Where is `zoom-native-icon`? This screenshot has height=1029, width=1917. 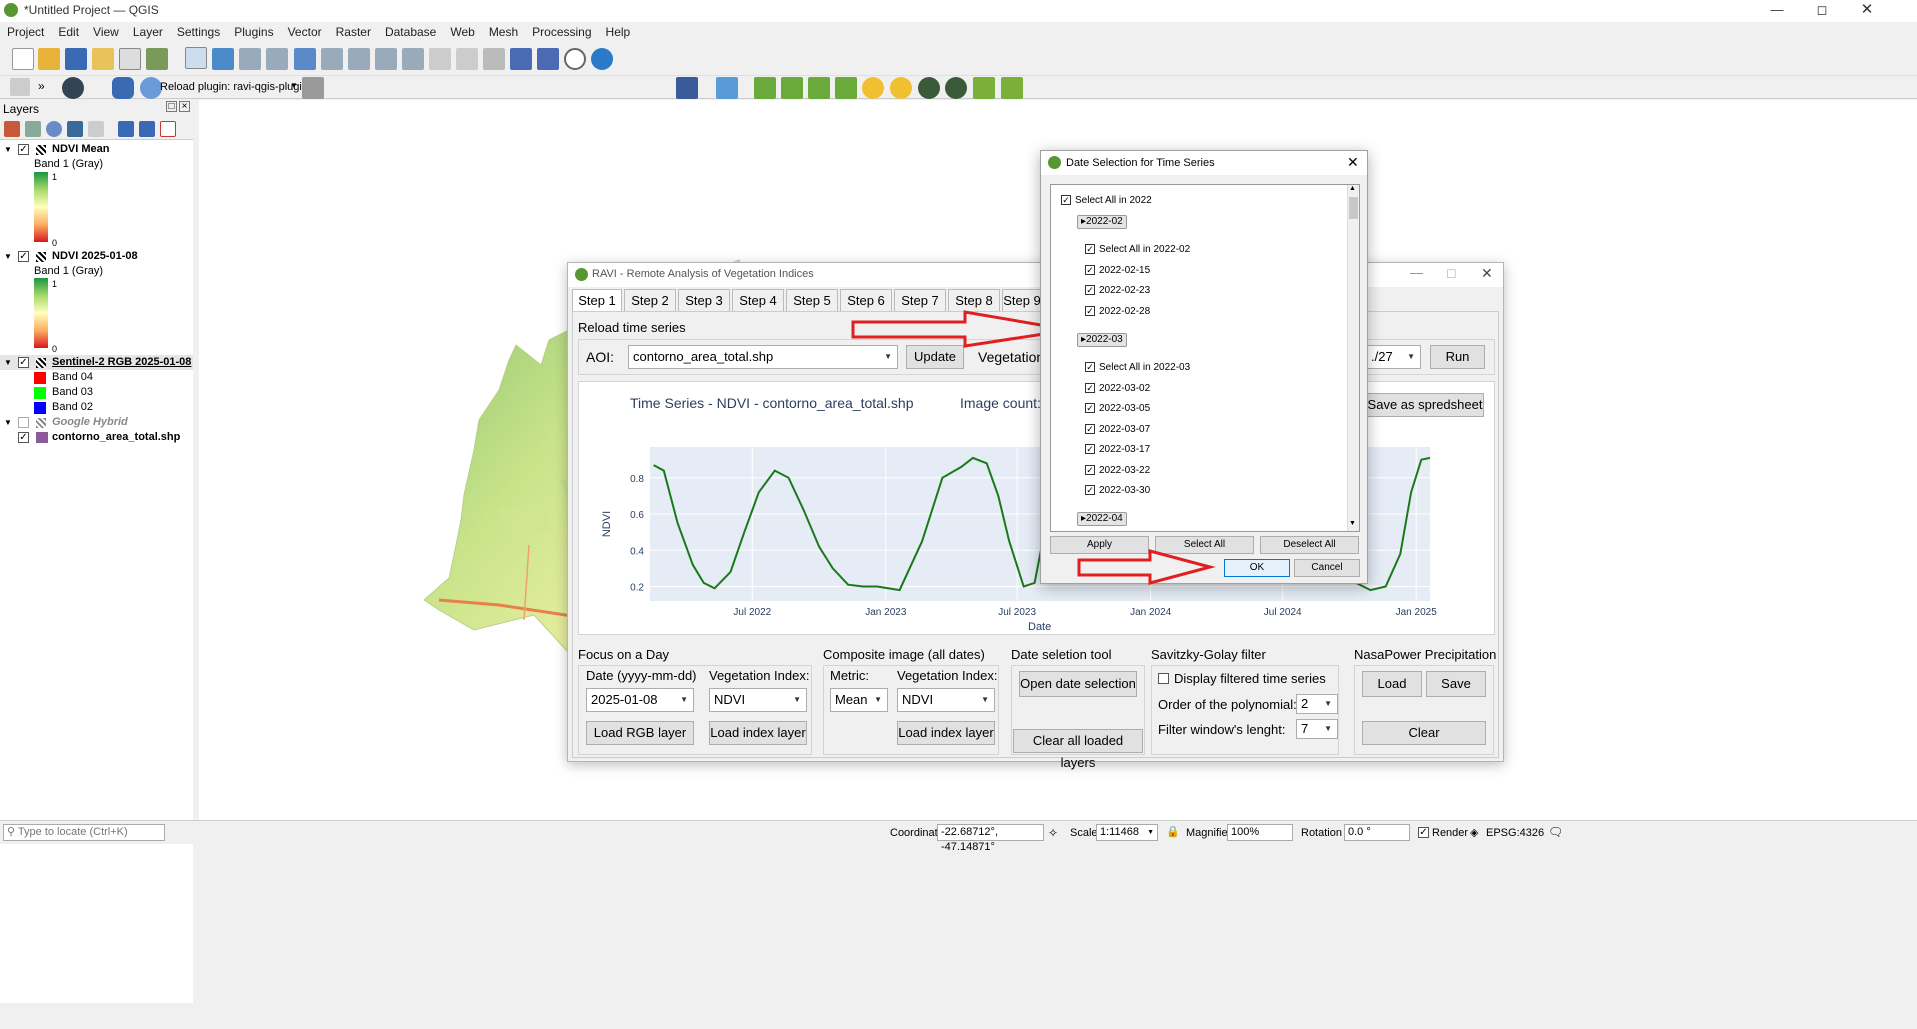 zoom-native-icon is located at coordinates (386, 59).